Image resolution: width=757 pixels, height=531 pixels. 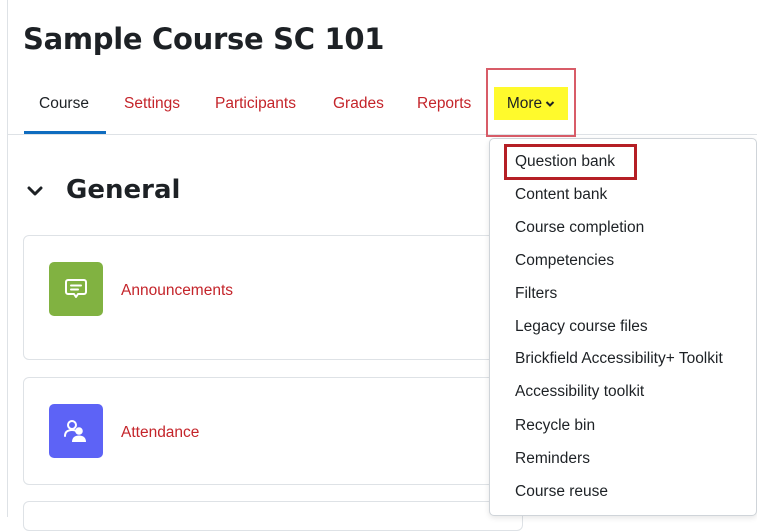 What do you see at coordinates (358, 104) in the screenshot?
I see `tab-grades: Grades` at bounding box center [358, 104].